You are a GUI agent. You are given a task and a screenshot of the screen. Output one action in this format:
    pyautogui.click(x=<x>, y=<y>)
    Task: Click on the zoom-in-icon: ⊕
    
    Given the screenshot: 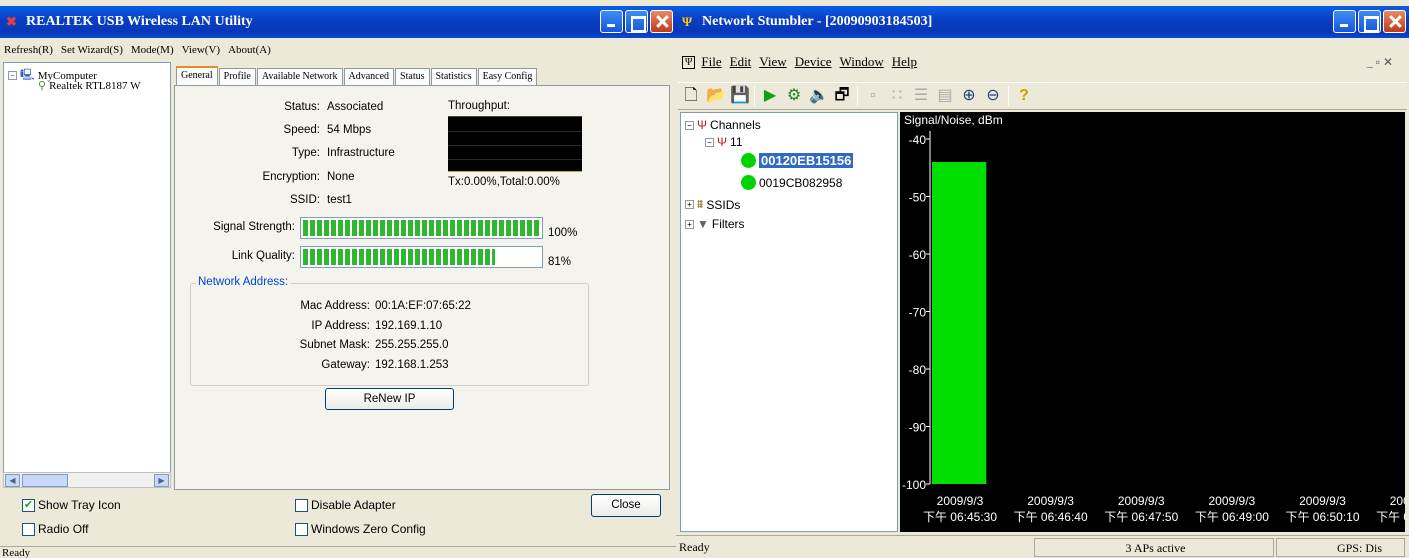 What is the action you would take?
    pyautogui.click(x=969, y=96)
    